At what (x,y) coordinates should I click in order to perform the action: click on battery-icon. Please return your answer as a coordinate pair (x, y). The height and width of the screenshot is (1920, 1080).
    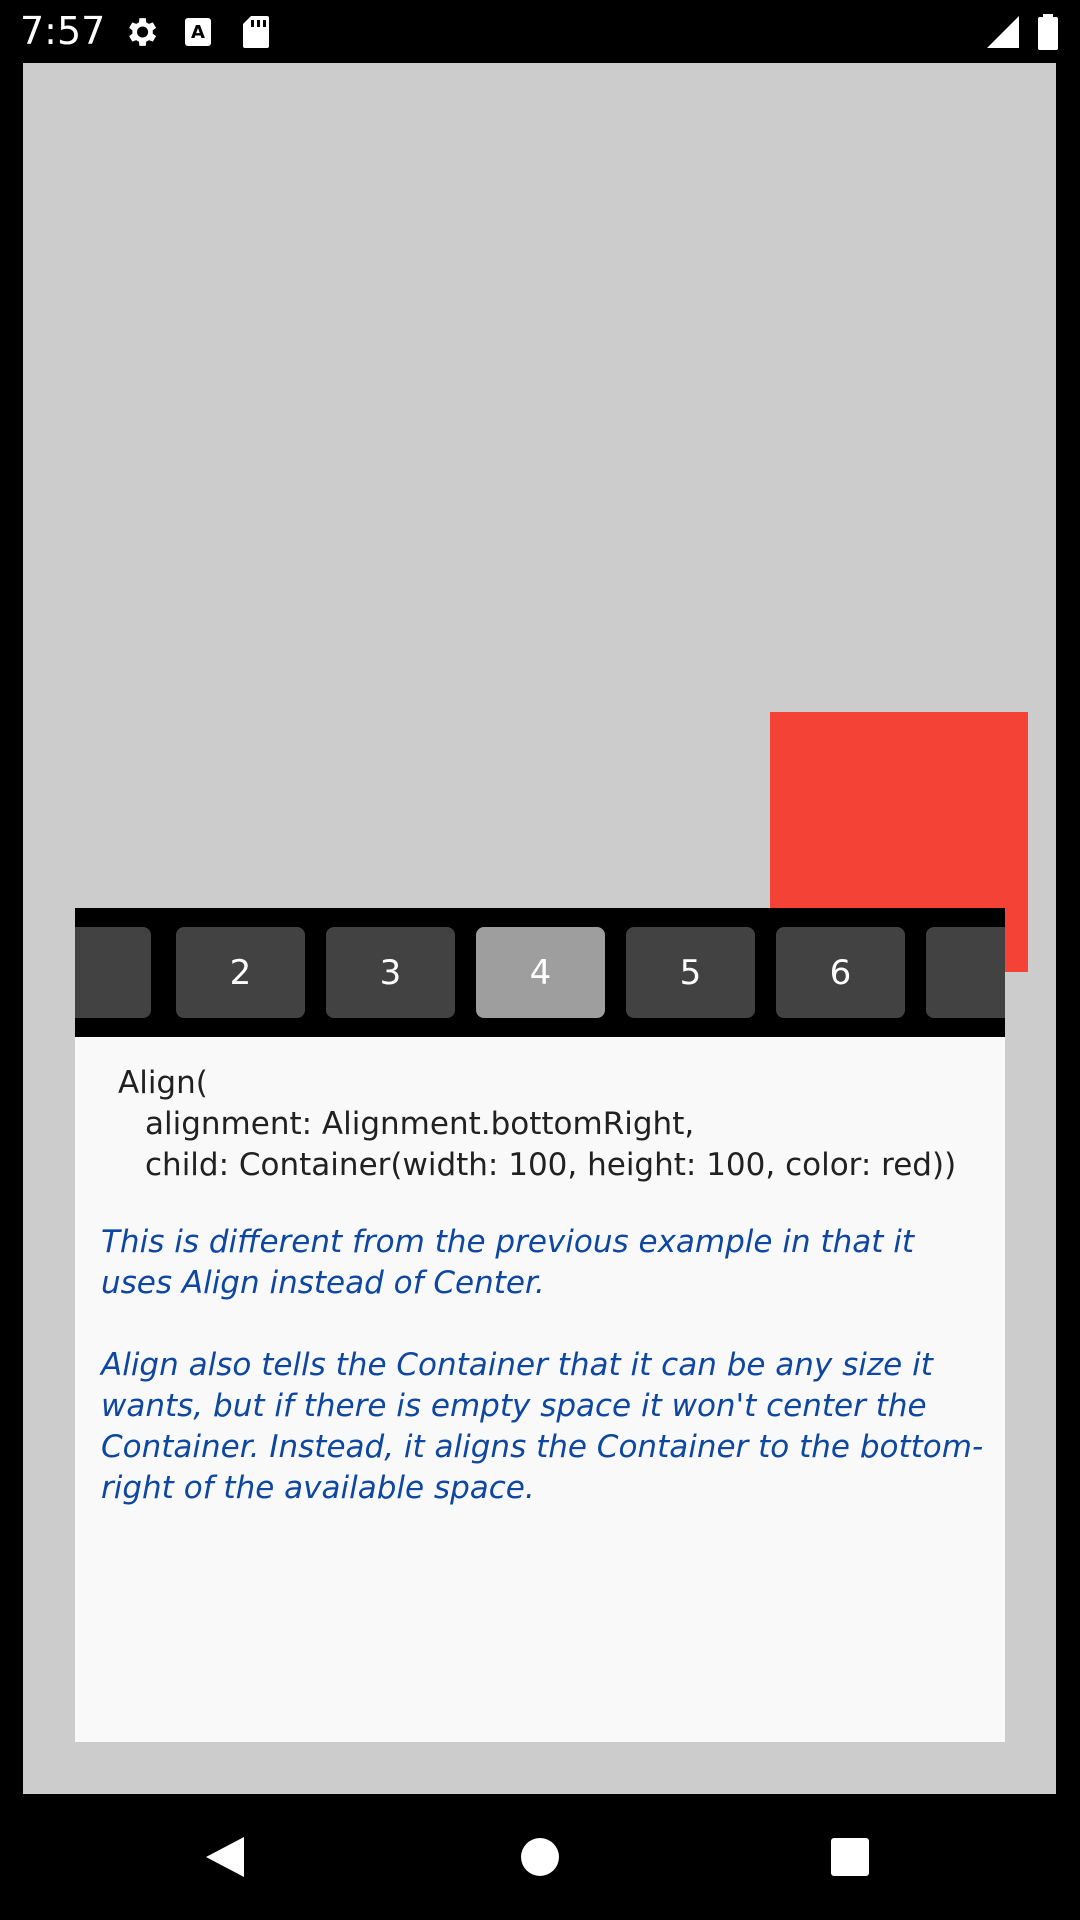
    Looking at the image, I should click on (1048, 32).